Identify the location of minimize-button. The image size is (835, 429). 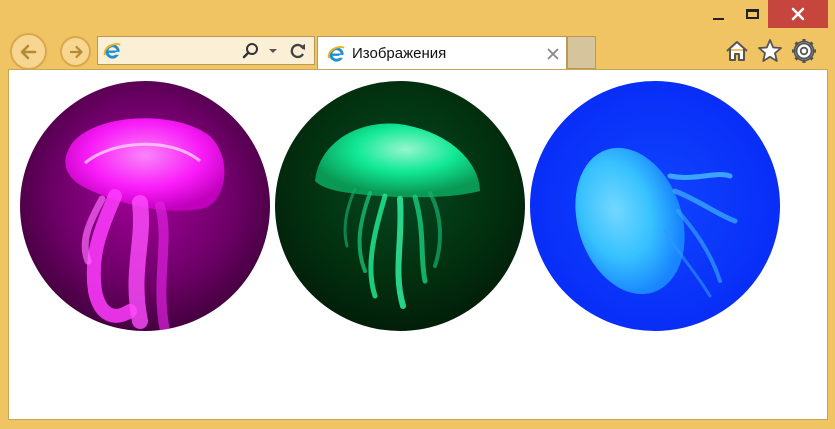
(718, 14).